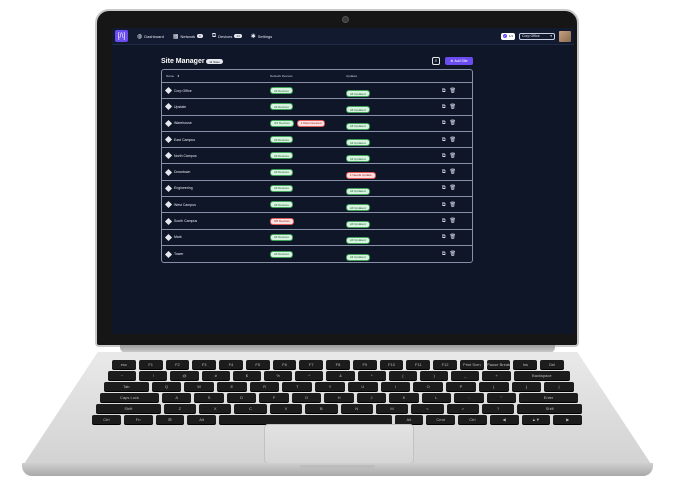 This screenshot has height=480, width=675. I want to click on table-row: Downtown All Devices 1 Needs Update ⧉ 🗑, so click(317, 172).